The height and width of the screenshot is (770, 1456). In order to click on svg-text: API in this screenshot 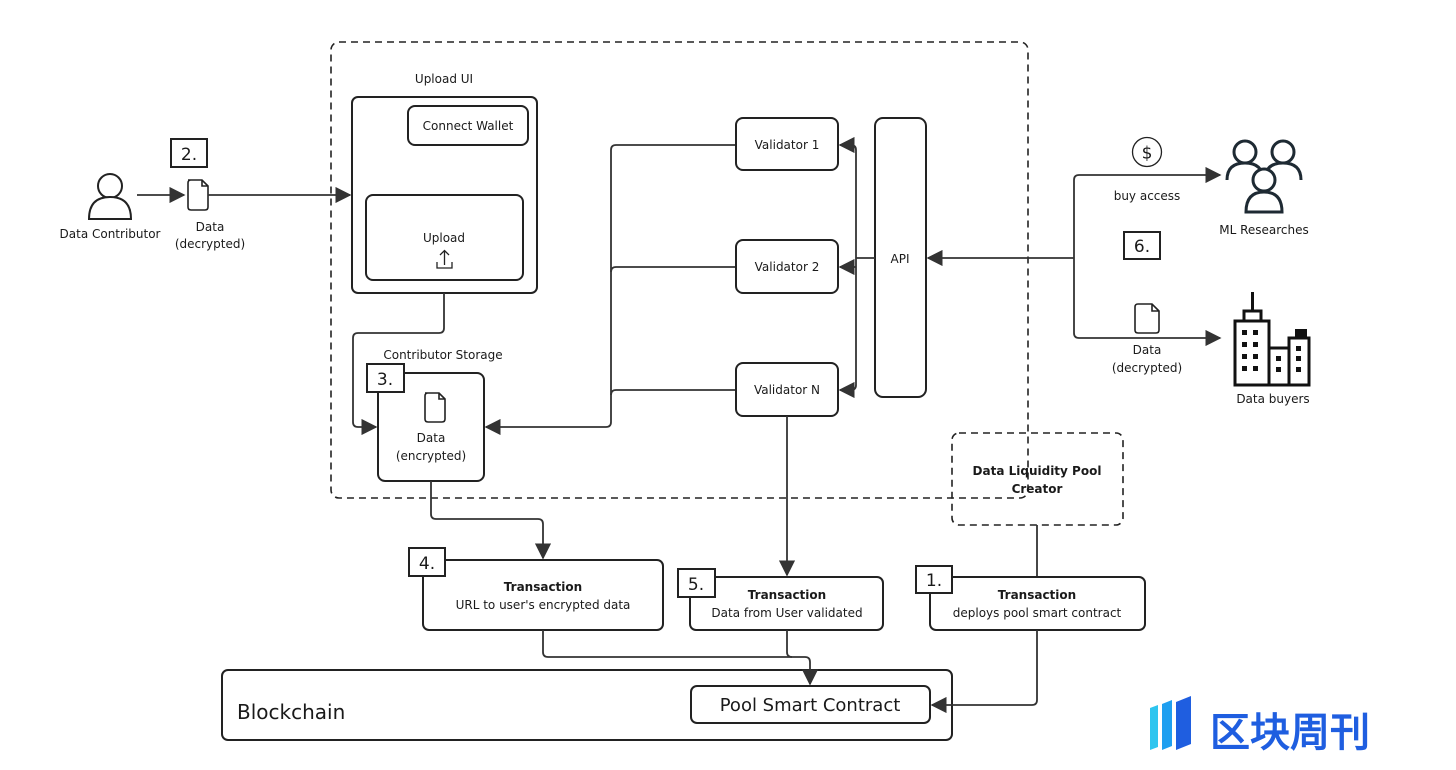, I will do `click(900, 259)`.